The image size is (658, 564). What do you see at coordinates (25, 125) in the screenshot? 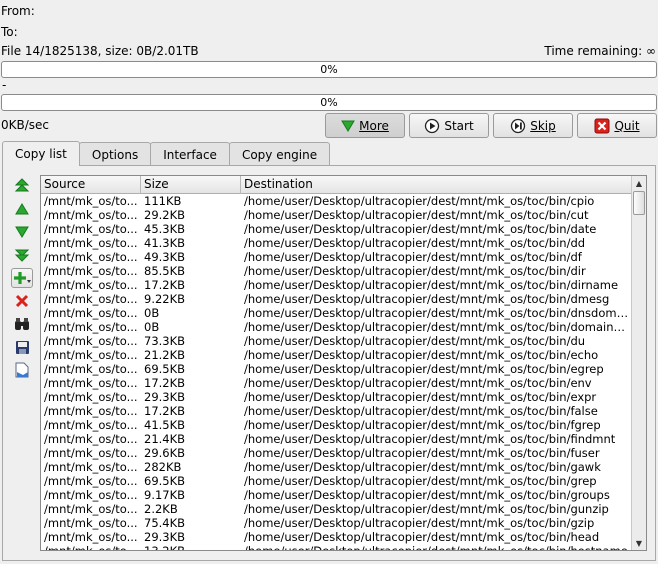
I see `transfer-speed: 0KB/sec` at bounding box center [25, 125].